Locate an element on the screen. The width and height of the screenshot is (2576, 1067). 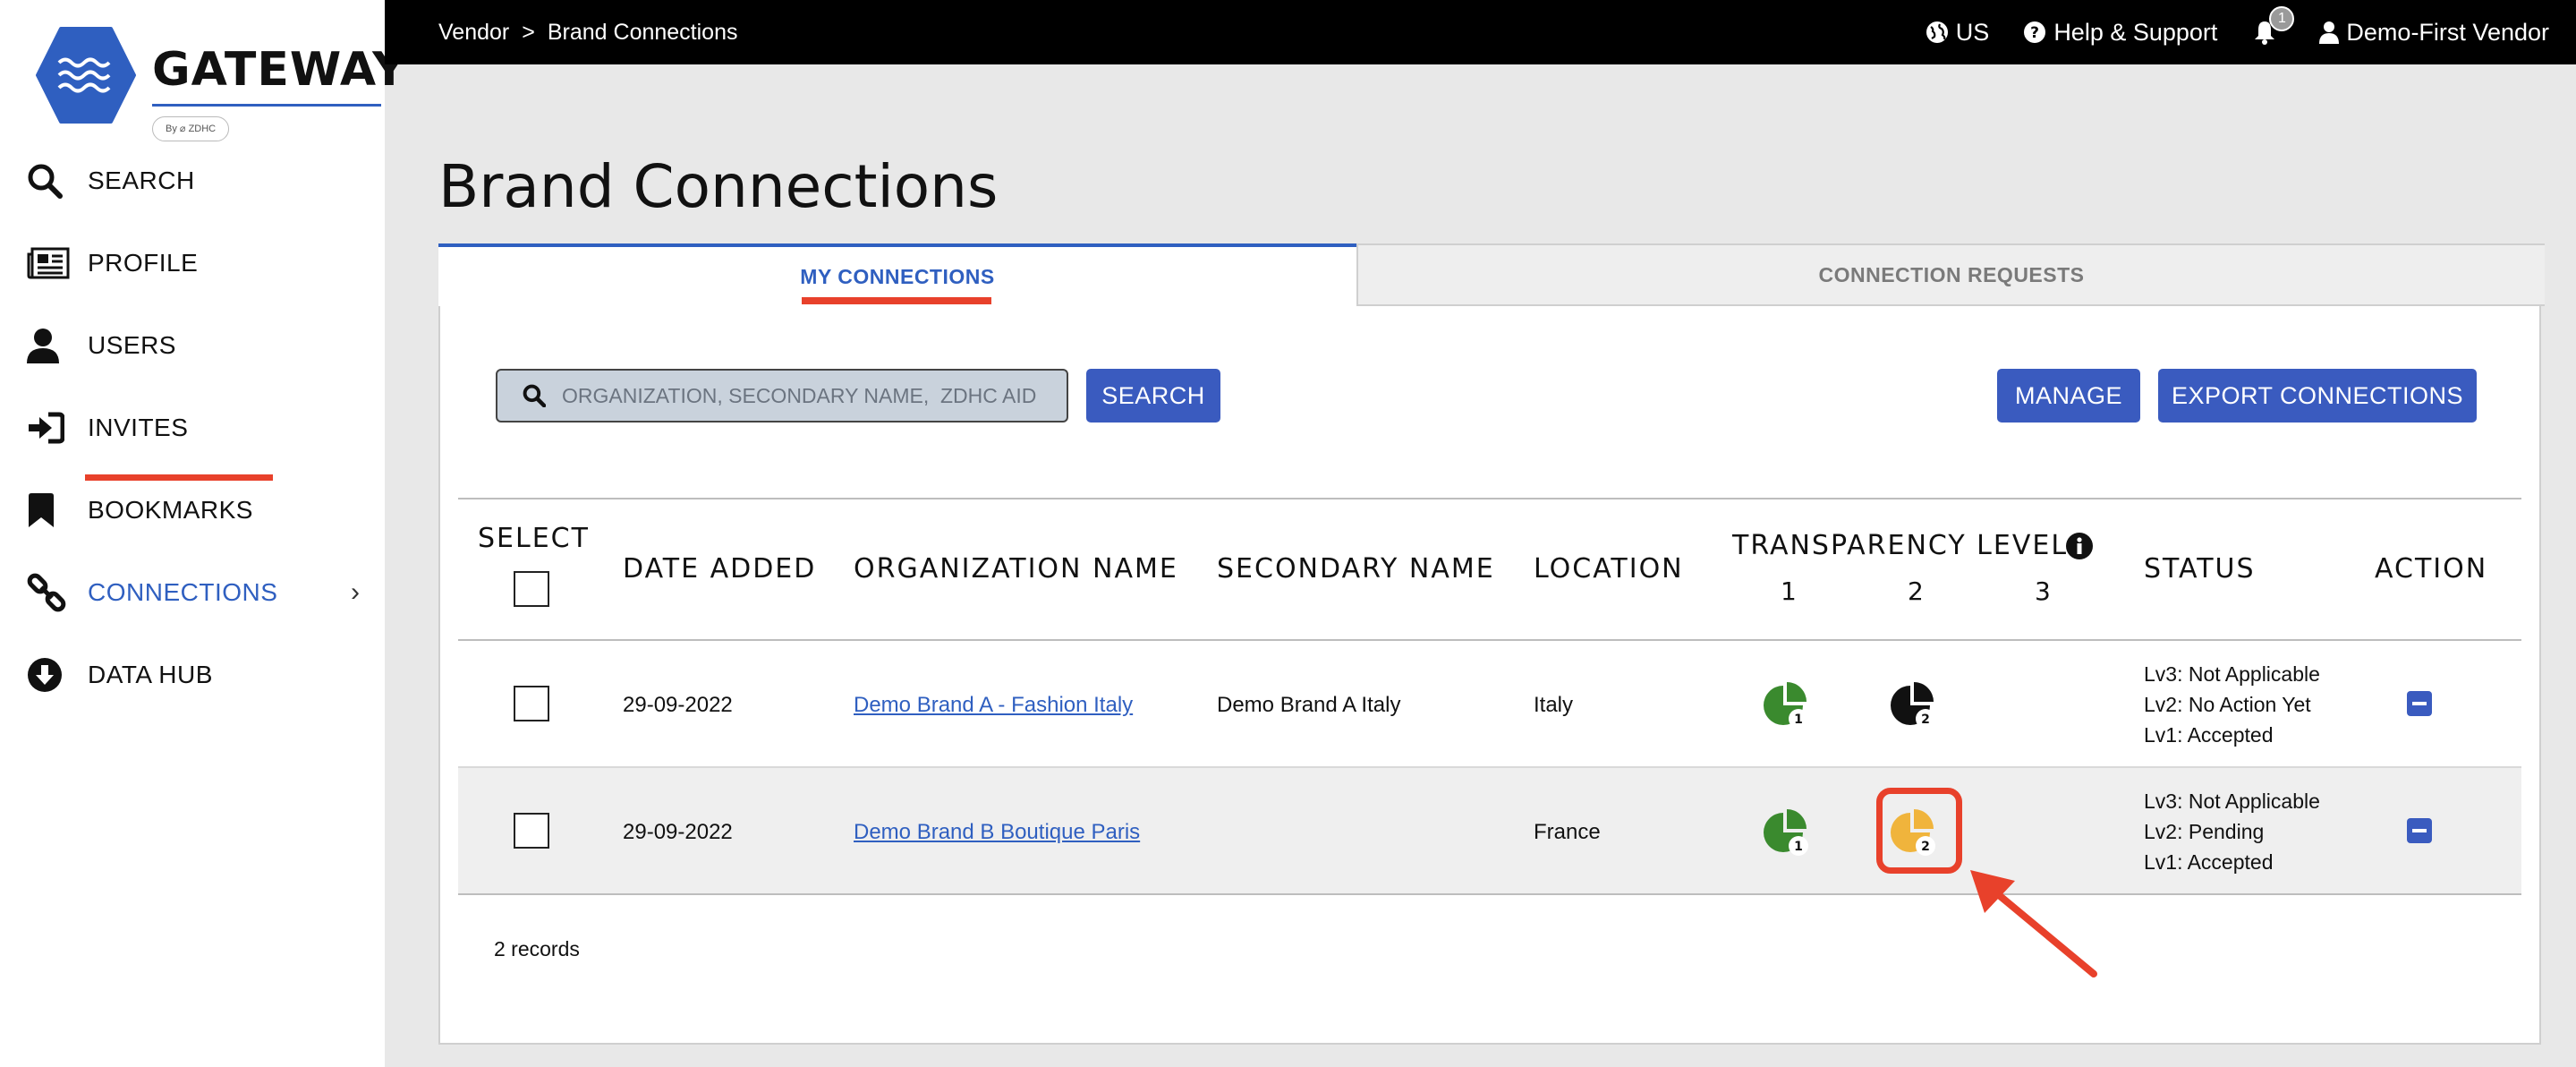
download-circle-icon is located at coordinates (48, 675).